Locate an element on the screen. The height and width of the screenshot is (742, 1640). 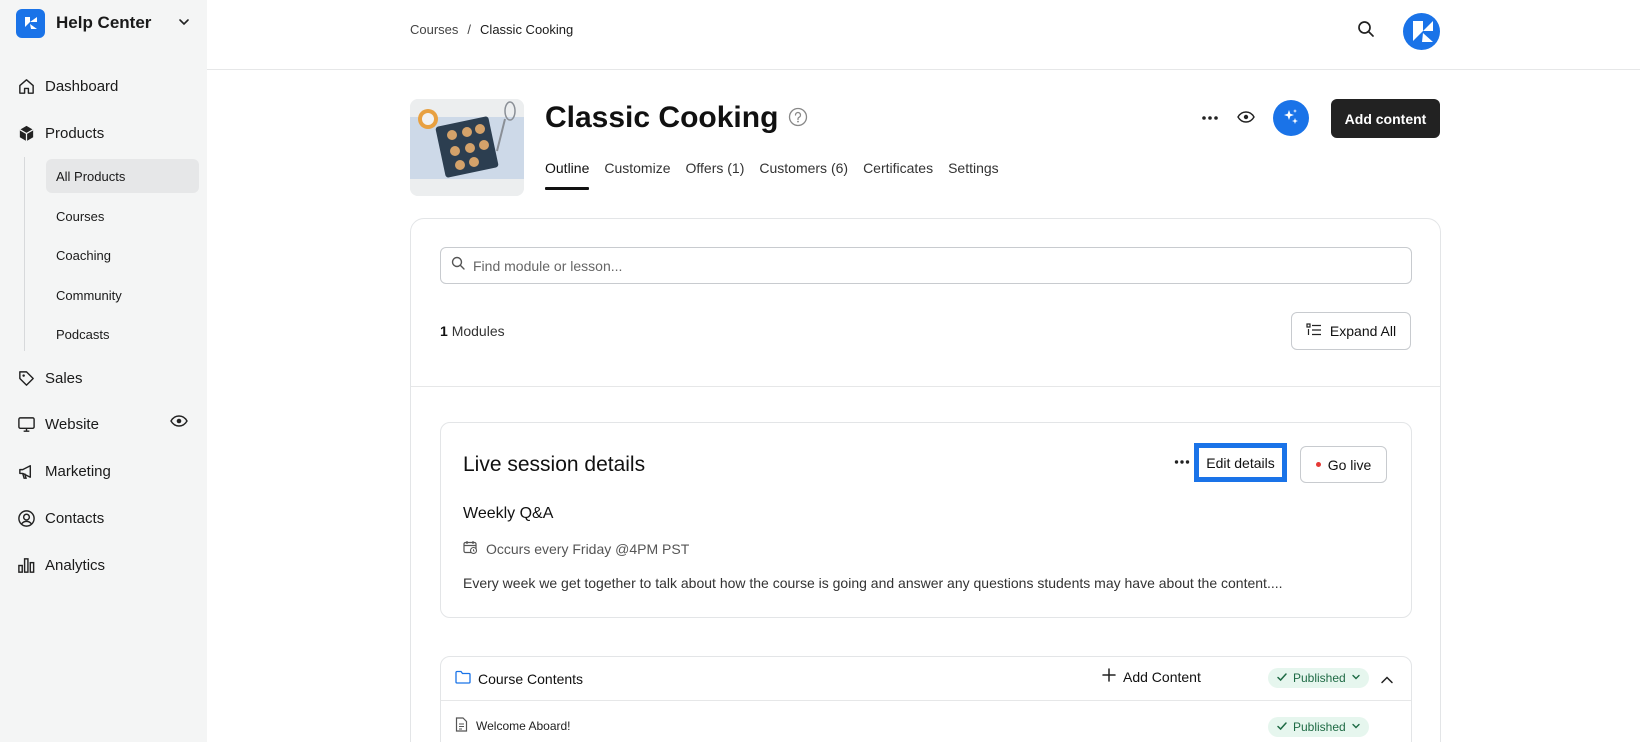
sidebar-item-products: Products is located at coordinates (60, 133).